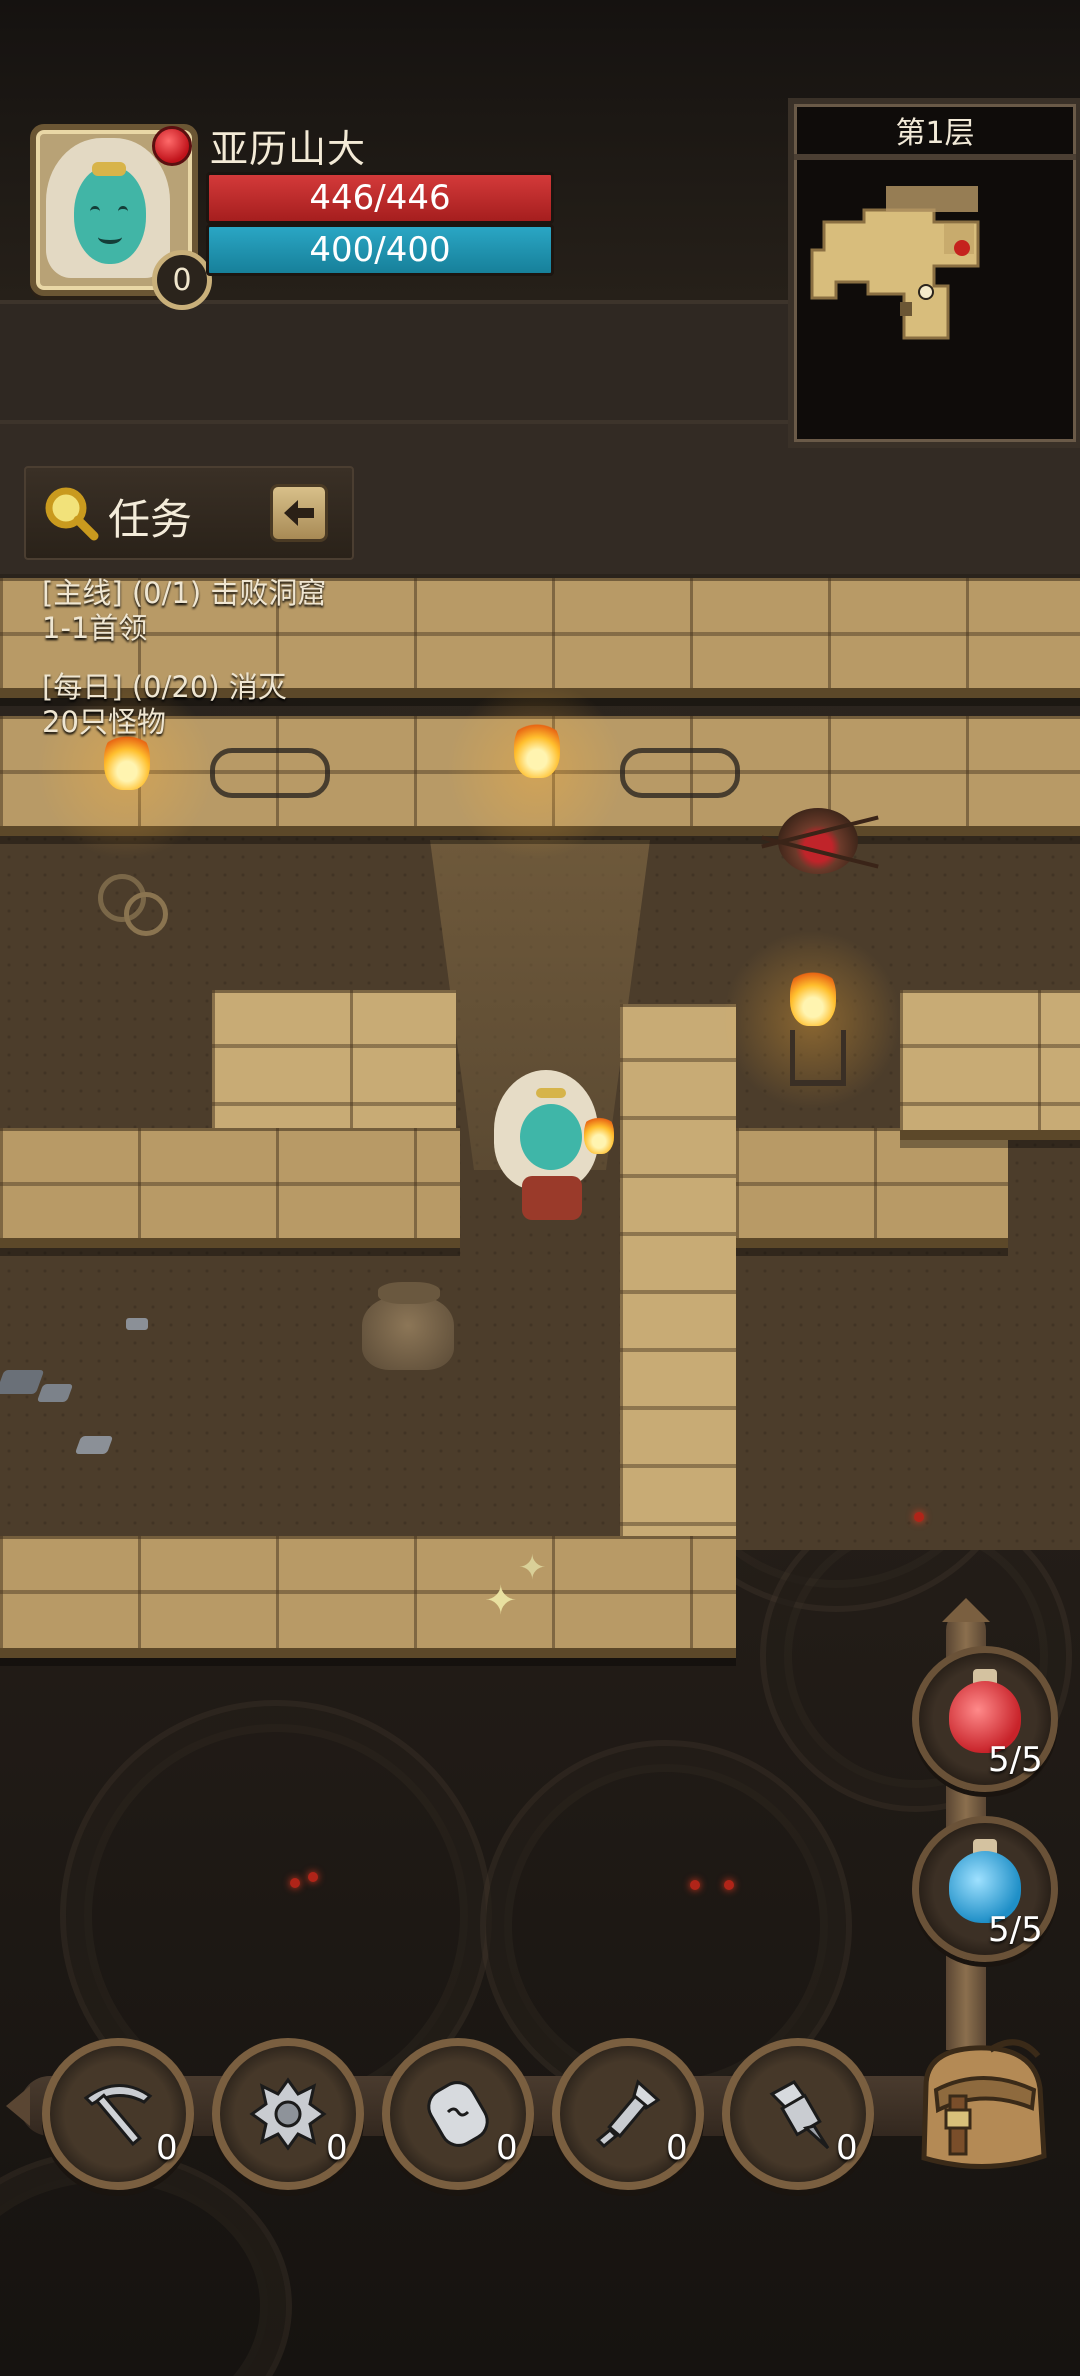 The height and width of the screenshot is (2376, 1080). I want to click on player-level-badge: 0, so click(182, 280).